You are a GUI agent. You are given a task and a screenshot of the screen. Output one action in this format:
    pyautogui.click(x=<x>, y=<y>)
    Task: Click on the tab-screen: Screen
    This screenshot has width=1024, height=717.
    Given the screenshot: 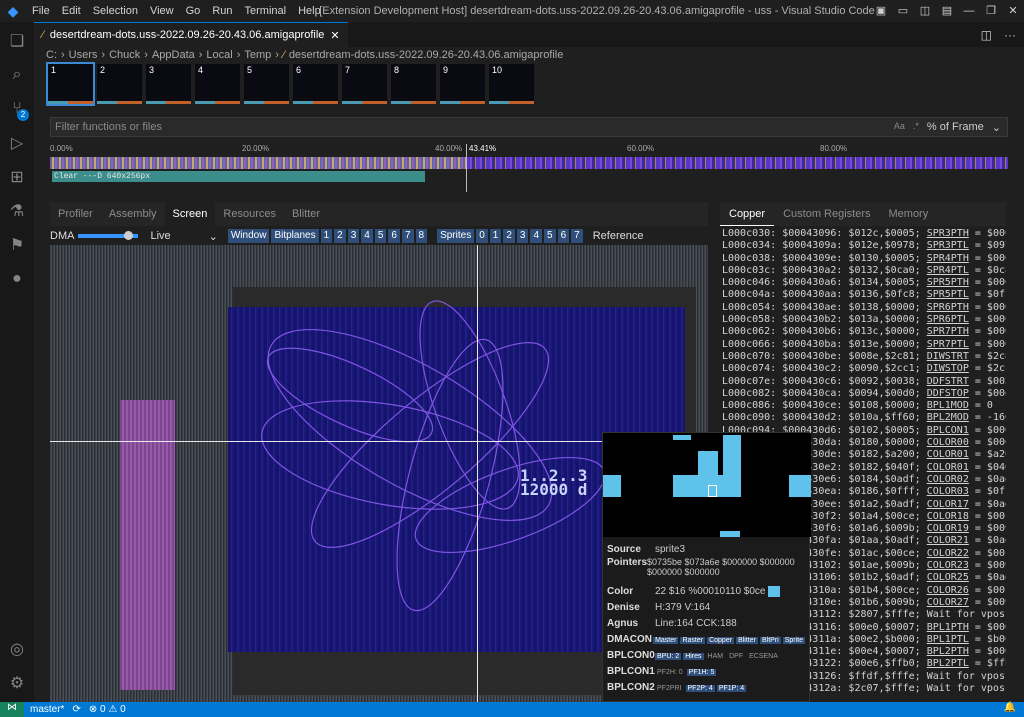 What is the action you would take?
    pyautogui.click(x=190, y=214)
    